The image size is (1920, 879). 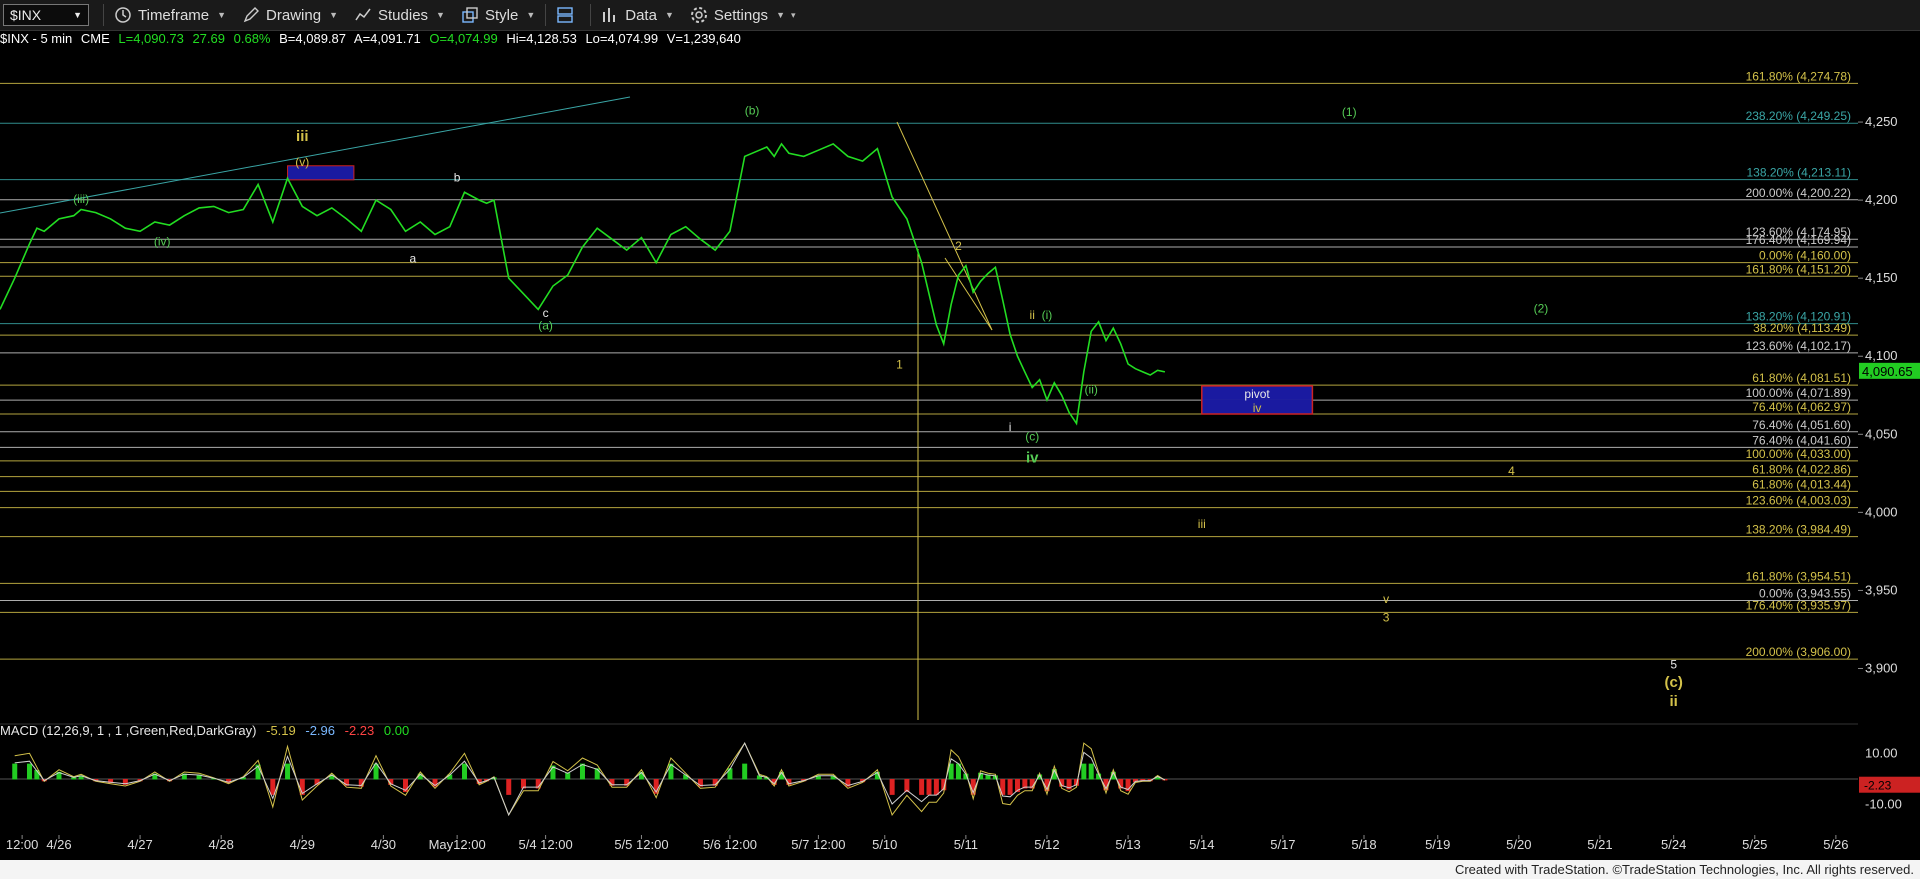 I want to click on wave-label: (iii), so click(x=81, y=199).